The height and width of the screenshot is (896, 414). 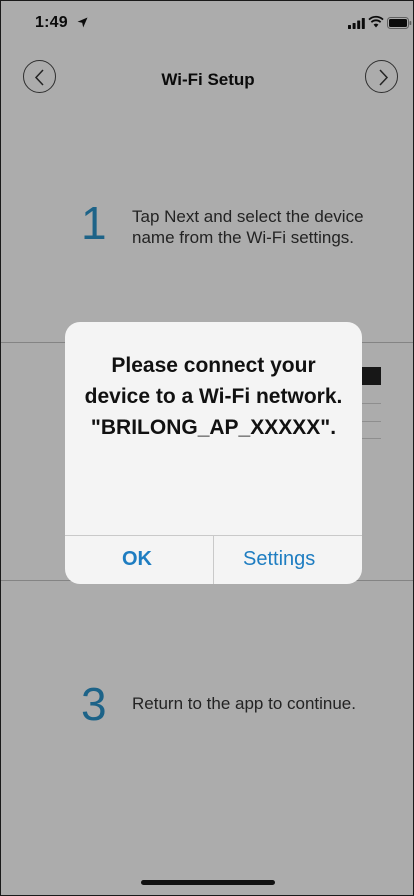 I want to click on alert-button-row: OK Settings, so click(x=213, y=559).